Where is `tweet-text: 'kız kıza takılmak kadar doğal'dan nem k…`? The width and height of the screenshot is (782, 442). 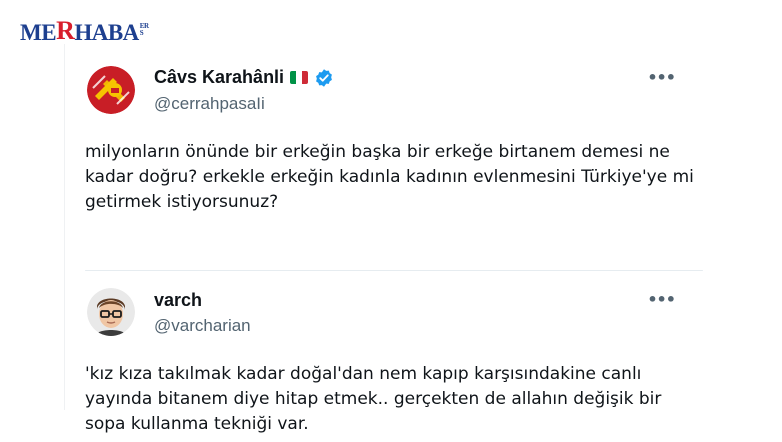 tweet-text: 'kız kıza takılmak kadar doğal'dan nem k… is located at coordinates (373, 399).